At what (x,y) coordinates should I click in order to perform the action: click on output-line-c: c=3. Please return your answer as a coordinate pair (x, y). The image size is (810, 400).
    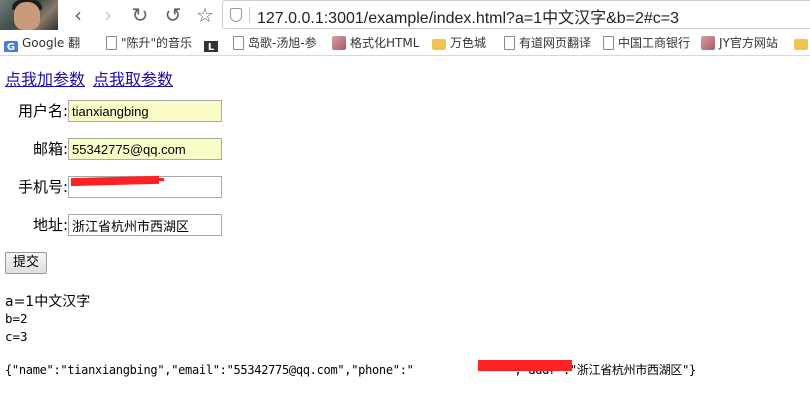
    Looking at the image, I should click on (16, 336).